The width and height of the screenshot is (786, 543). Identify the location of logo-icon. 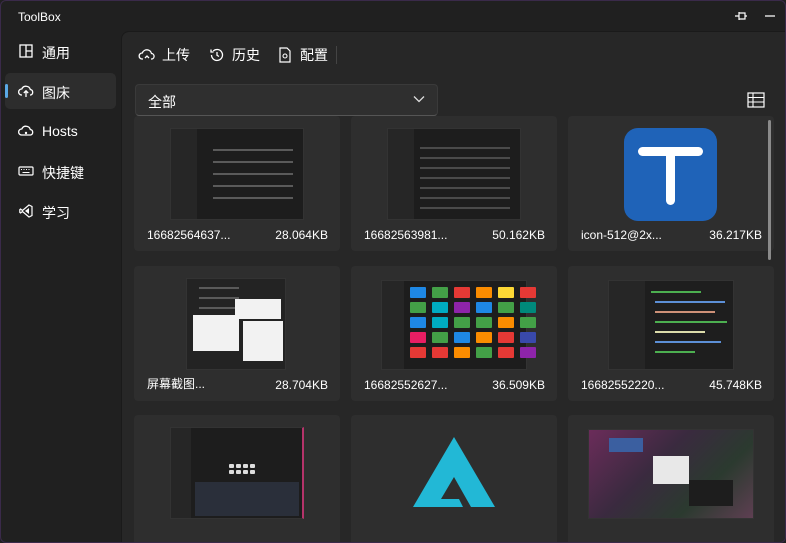
(454, 472).